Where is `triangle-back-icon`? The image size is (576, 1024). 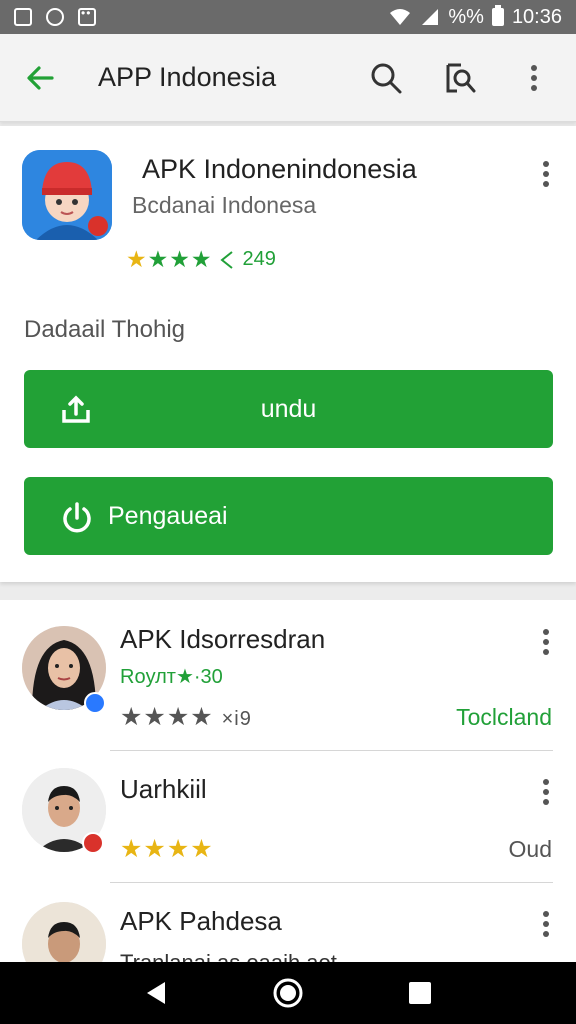
triangle-back-icon is located at coordinates (156, 993).